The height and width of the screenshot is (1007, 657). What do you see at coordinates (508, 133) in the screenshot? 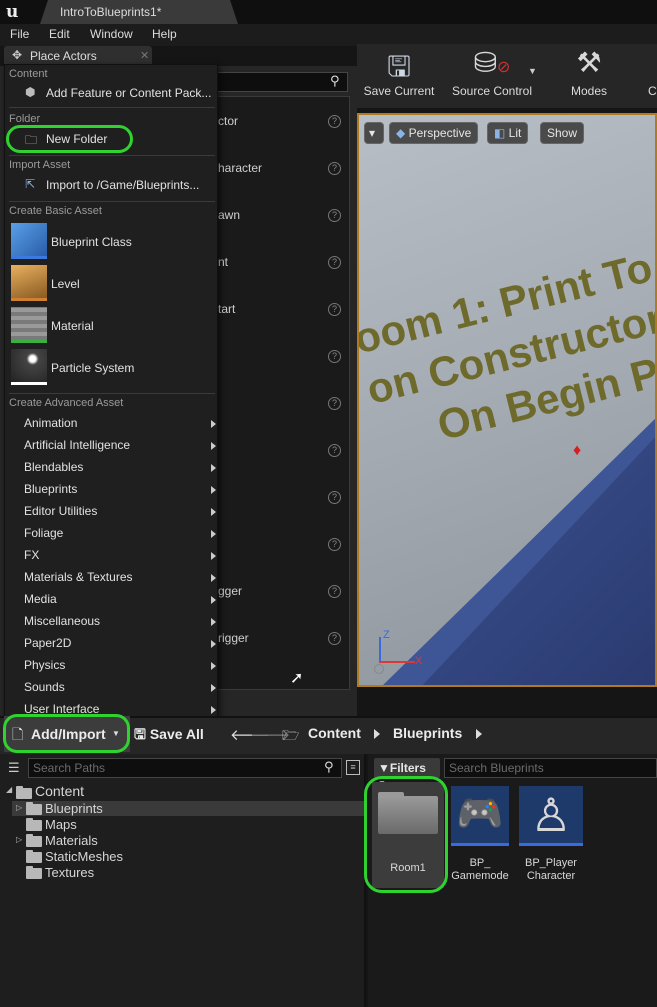
I see `lit-button: ◧ Lit` at bounding box center [508, 133].